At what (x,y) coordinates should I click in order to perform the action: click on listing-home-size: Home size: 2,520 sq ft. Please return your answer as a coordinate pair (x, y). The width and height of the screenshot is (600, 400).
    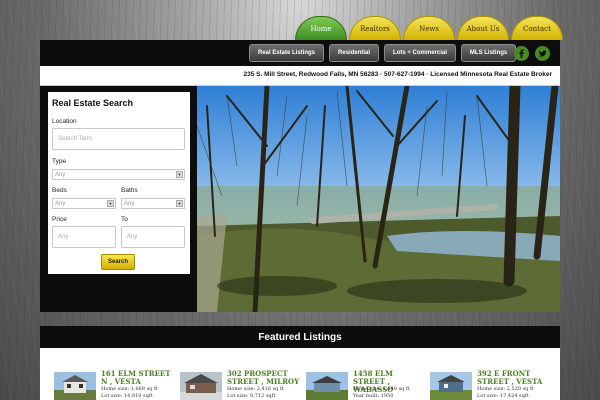
    Looking at the image, I should click on (505, 389).